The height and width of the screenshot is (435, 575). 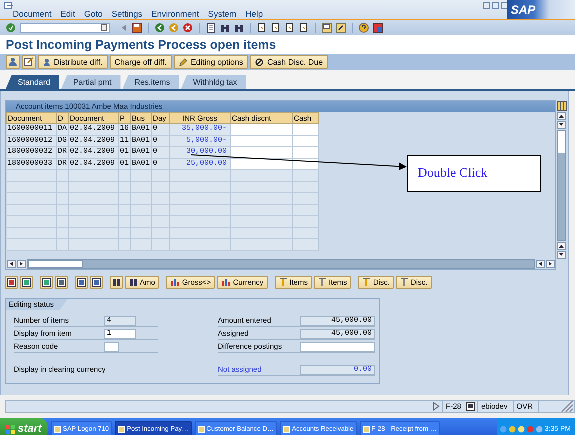 What do you see at coordinates (471, 406) in the screenshot?
I see `session-icon` at bounding box center [471, 406].